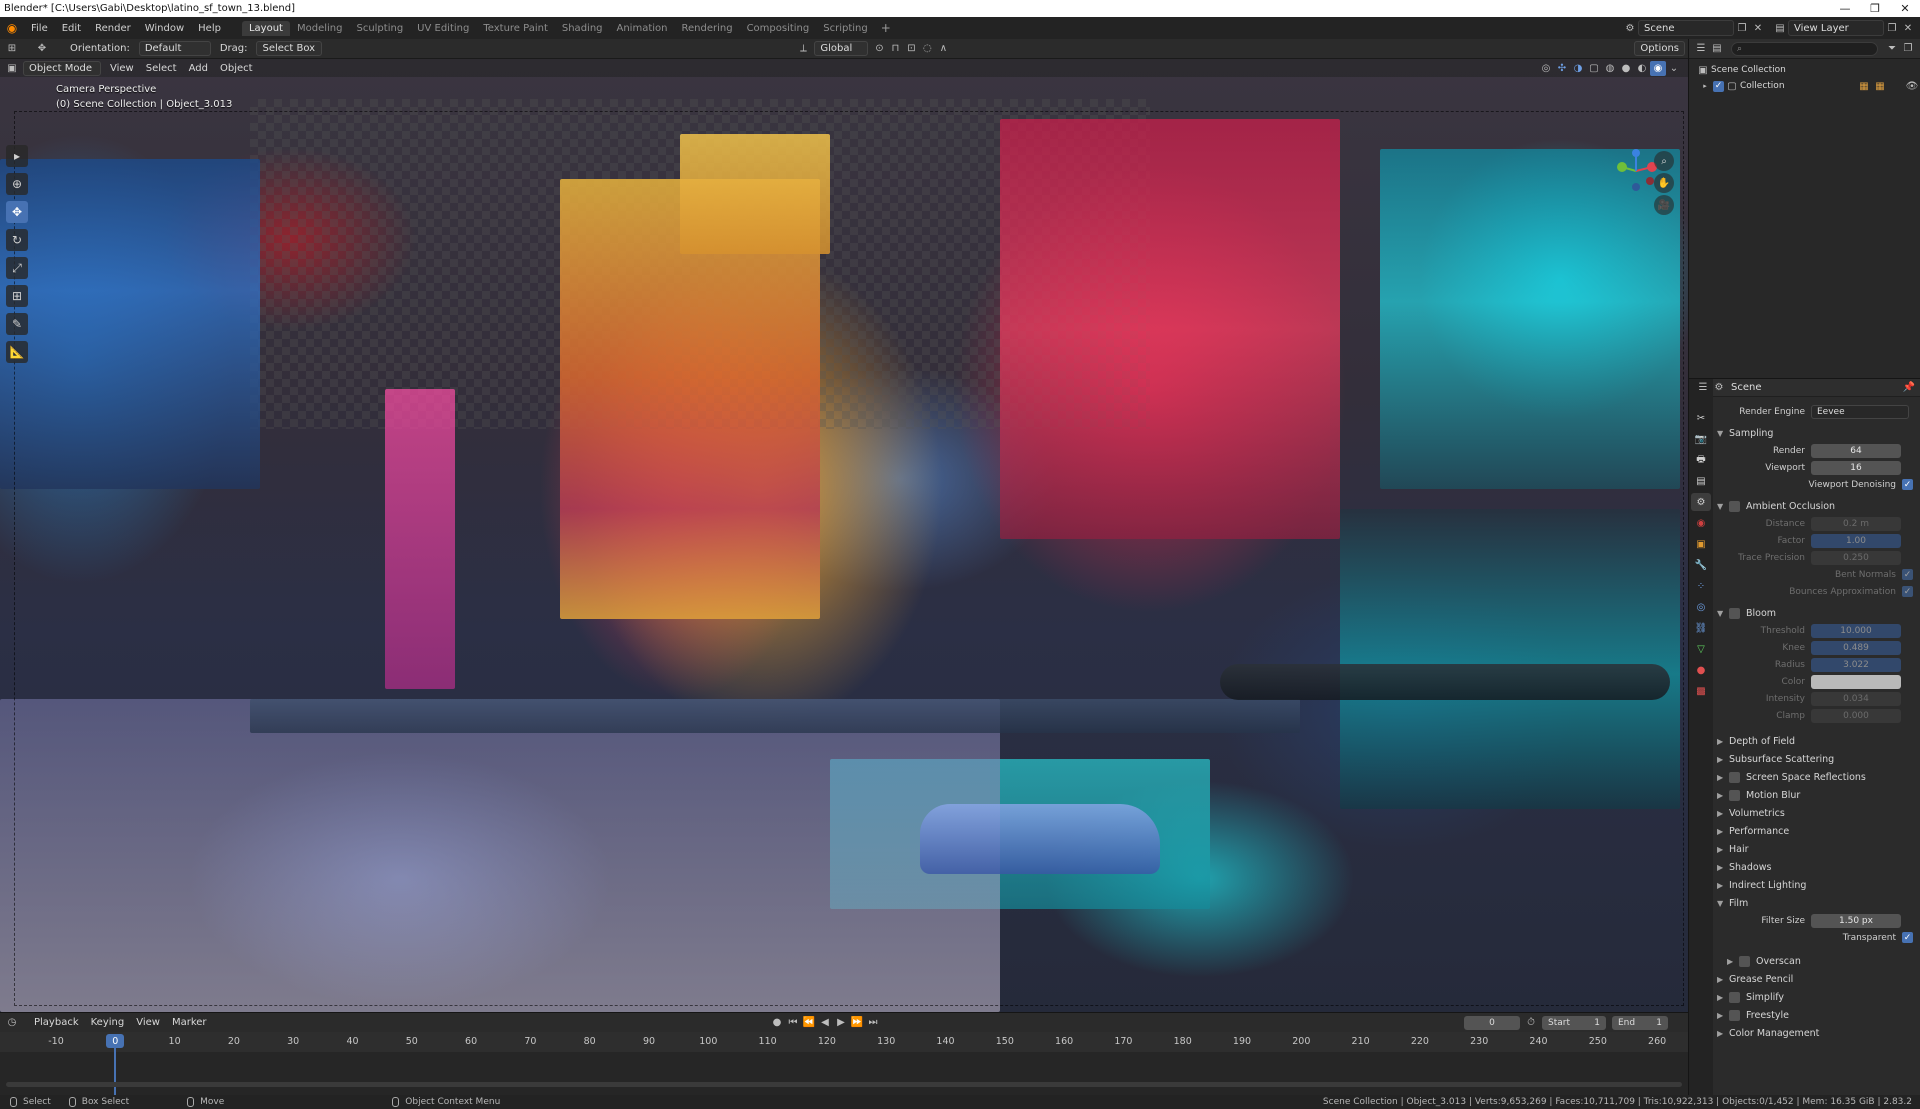  I want to click on zoom-icon: ⌕, so click(1664, 161).